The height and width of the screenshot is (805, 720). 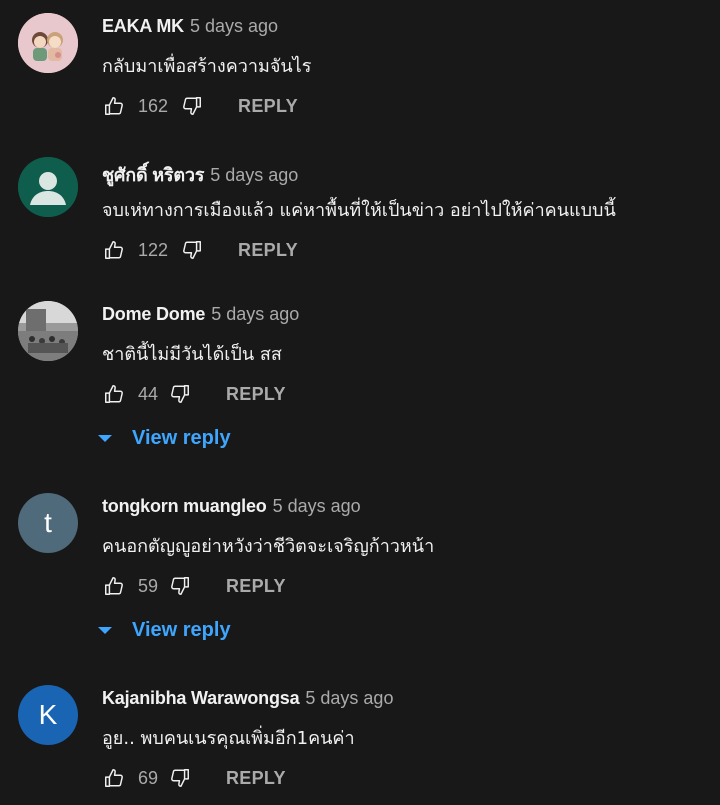 What do you see at coordinates (184, 506) in the screenshot?
I see `author-name: tongkorn muangleo` at bounding box center [184, 506].